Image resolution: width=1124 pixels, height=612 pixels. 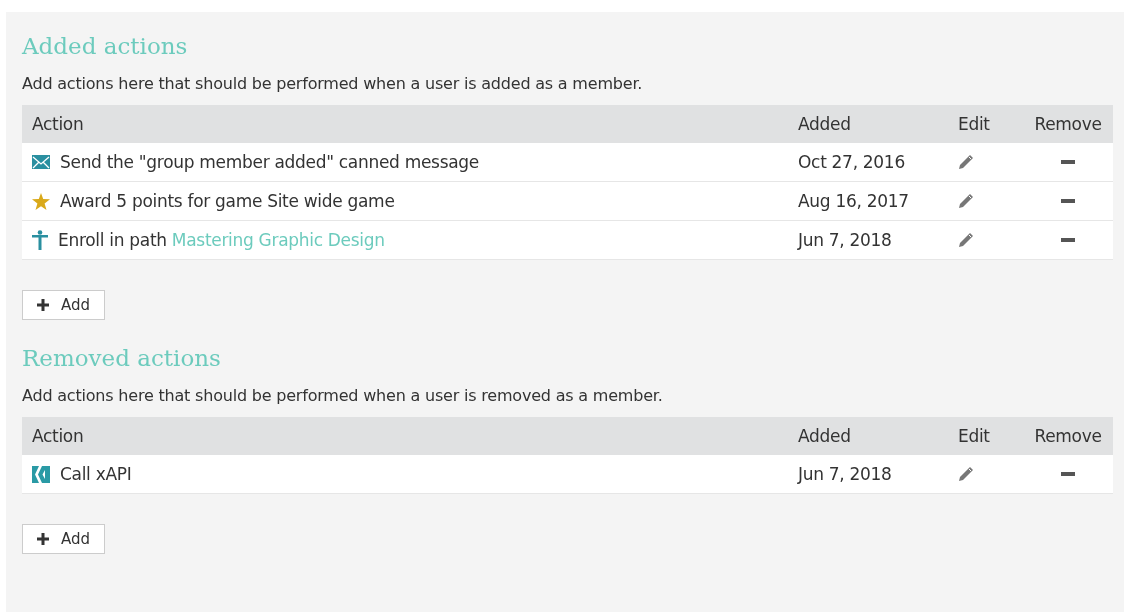 I want to click on section-title: Added actions, so click(x=105, y=46).